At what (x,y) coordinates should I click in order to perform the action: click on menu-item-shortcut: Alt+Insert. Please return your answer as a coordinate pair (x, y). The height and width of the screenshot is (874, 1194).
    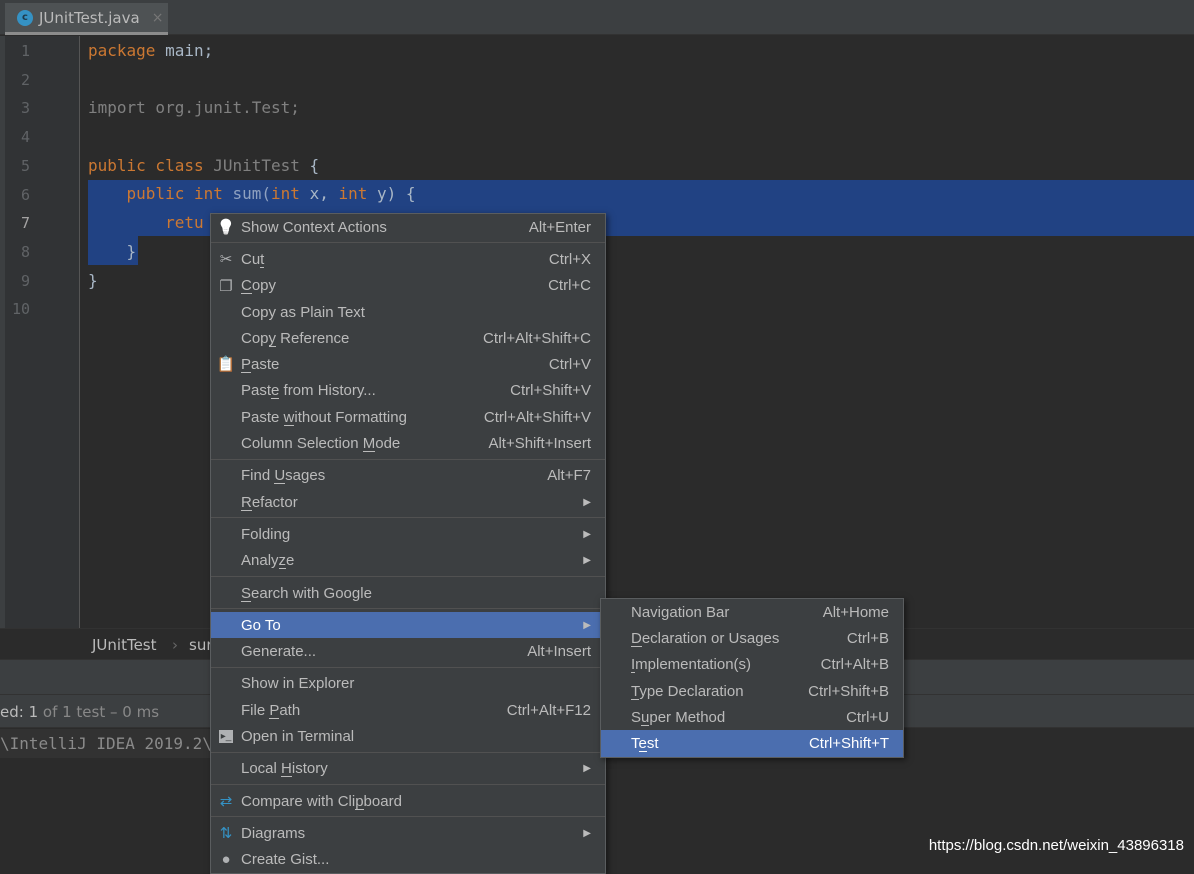
    Looking at the image, I should click on (559, 652).